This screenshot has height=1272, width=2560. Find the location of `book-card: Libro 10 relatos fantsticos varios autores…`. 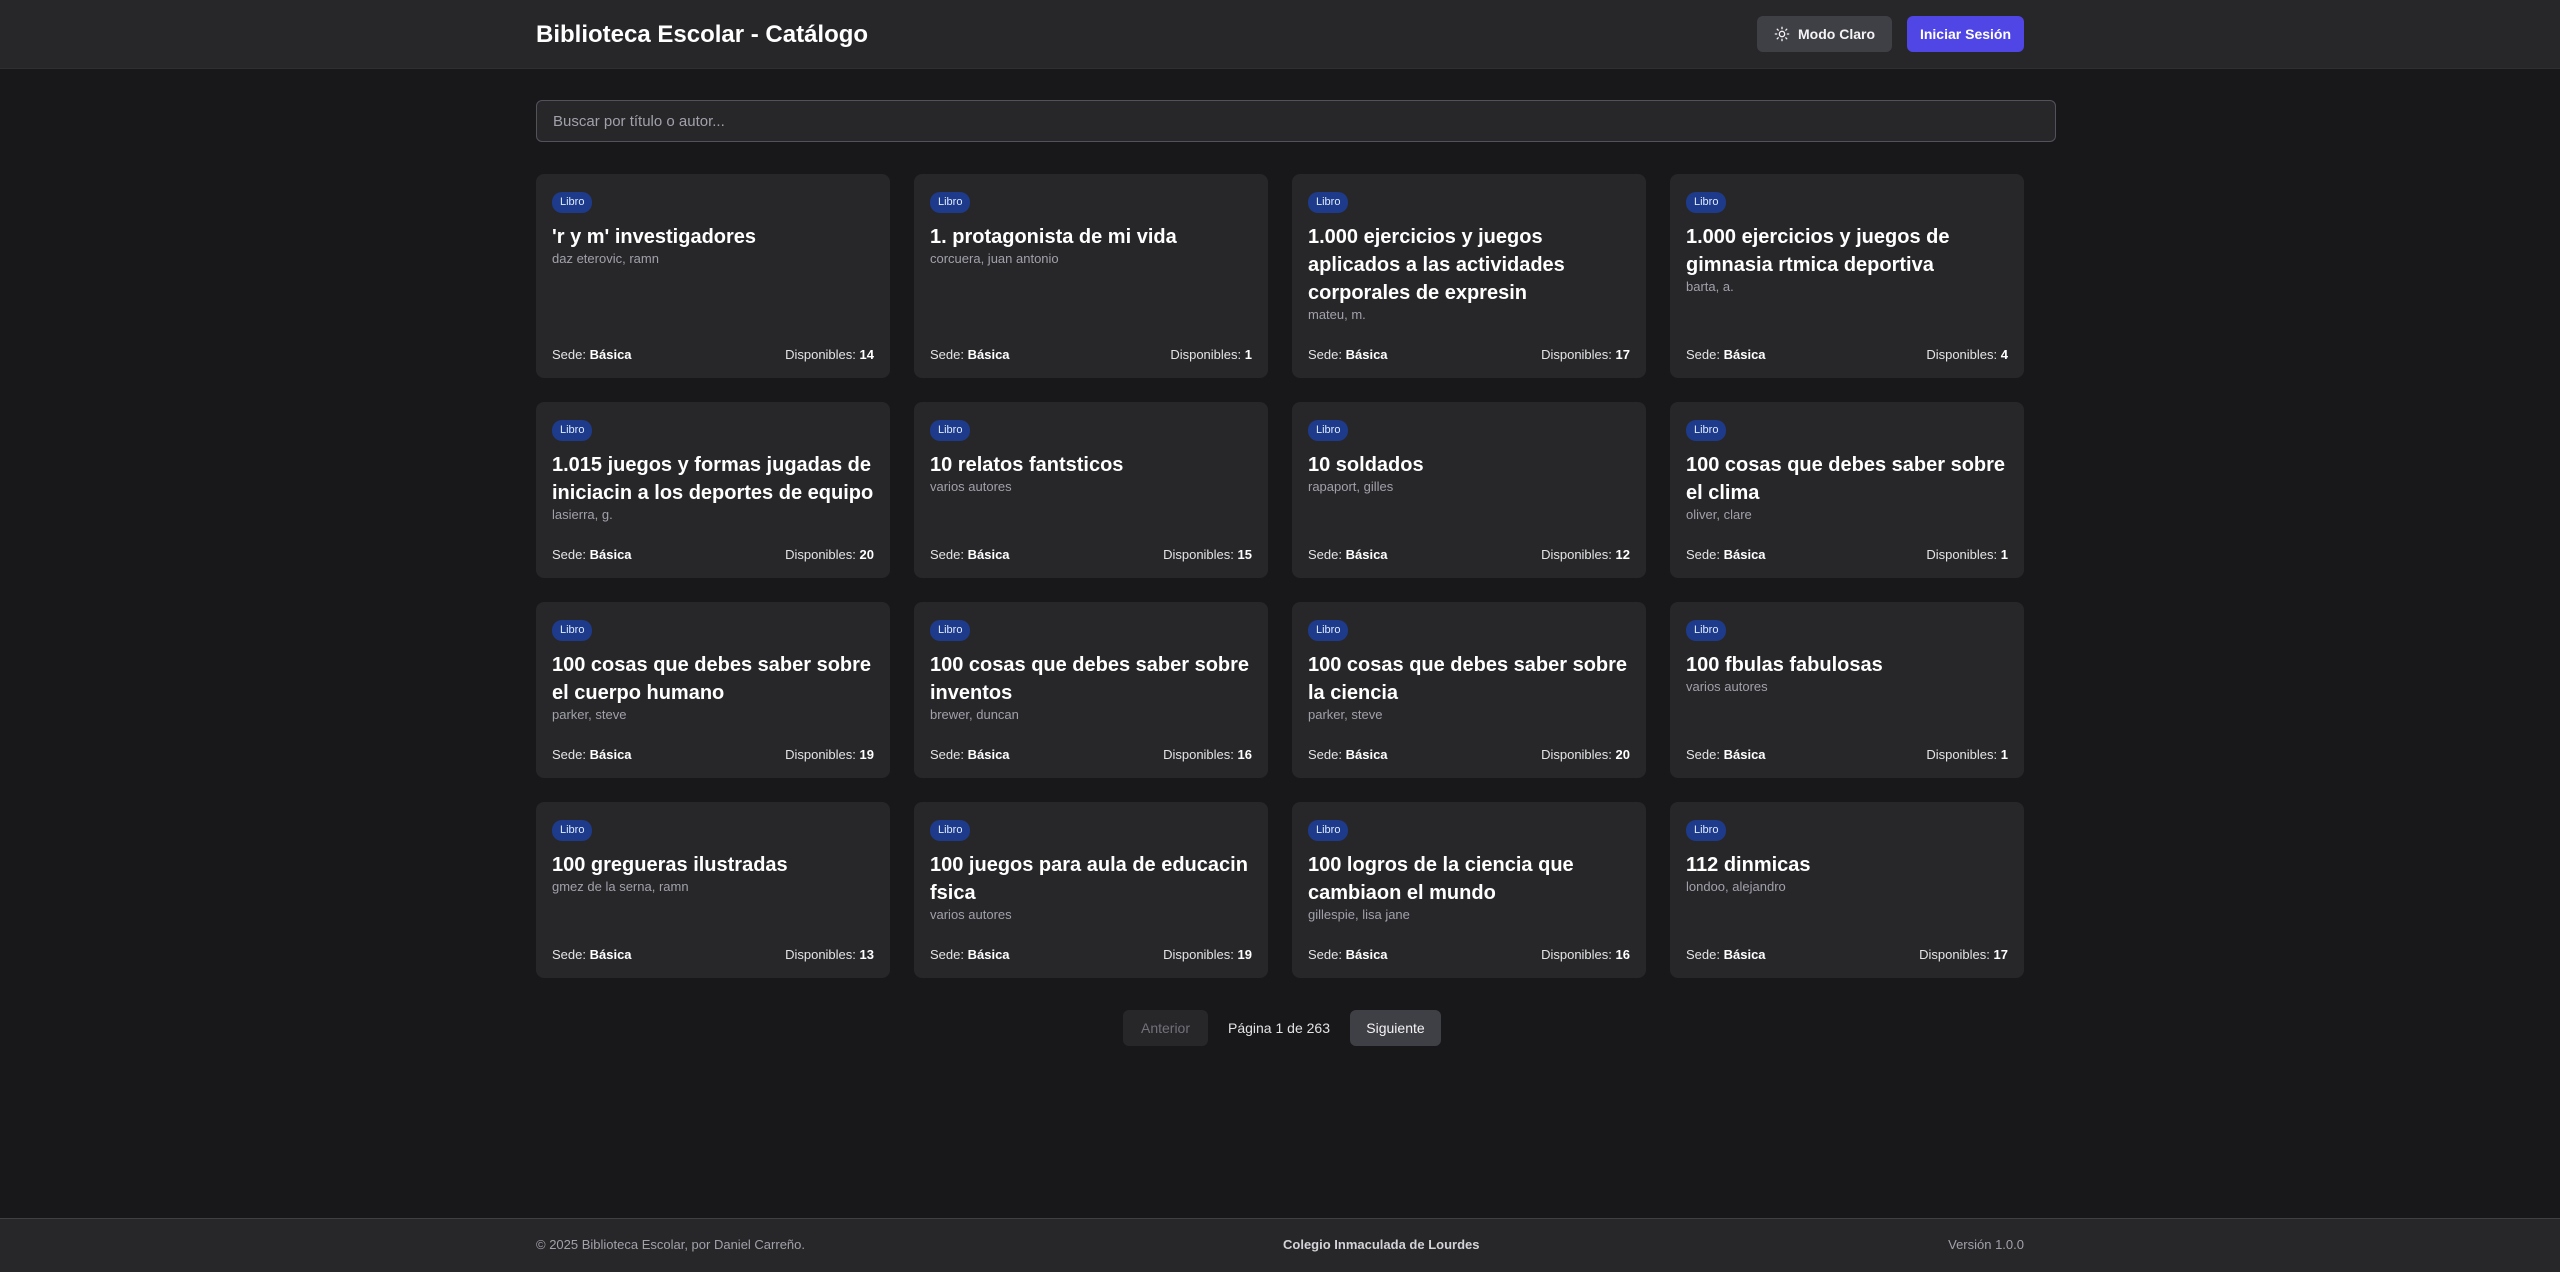

book-card: Libro 10 relatos fantsticos varios autores… is located at coordinates (1091, 490).